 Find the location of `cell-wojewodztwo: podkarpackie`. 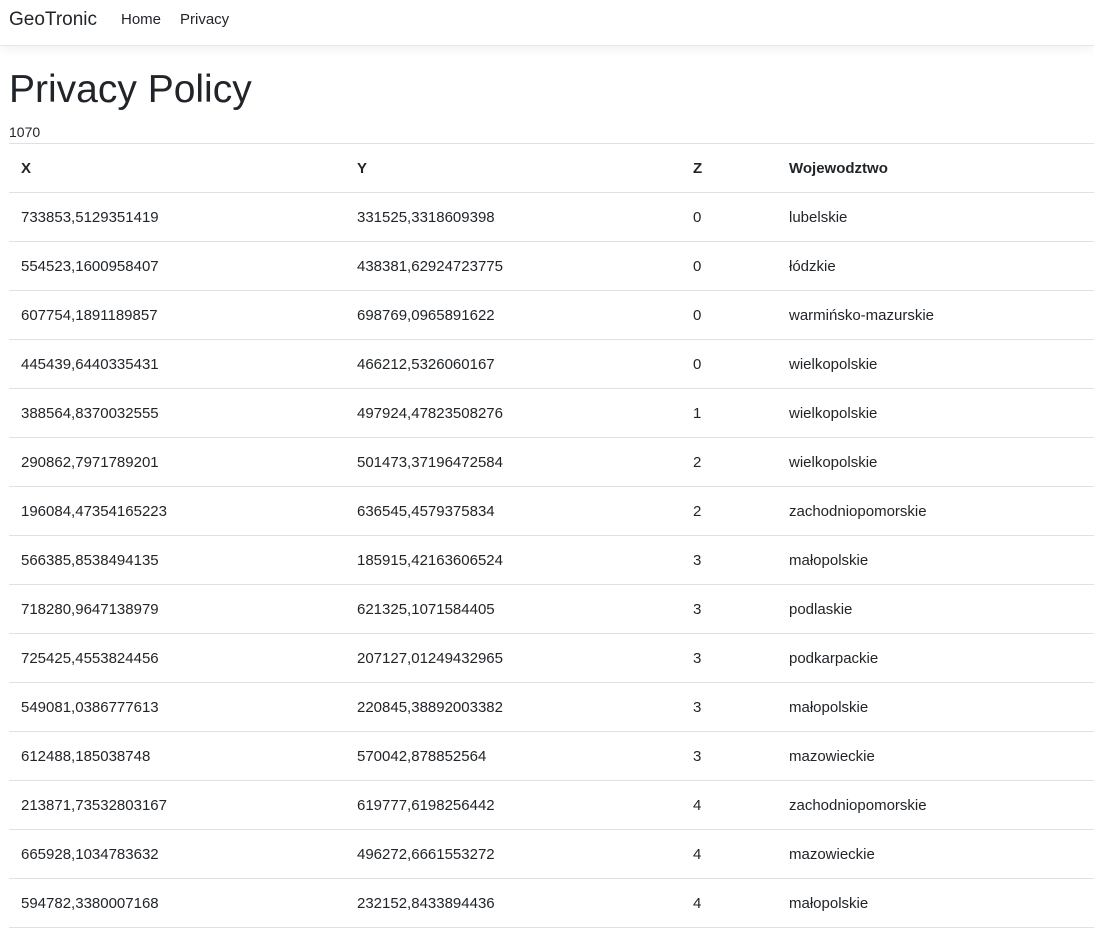

cell-wojewodztwo: podkarpackie is located at coordinates (935, 658).